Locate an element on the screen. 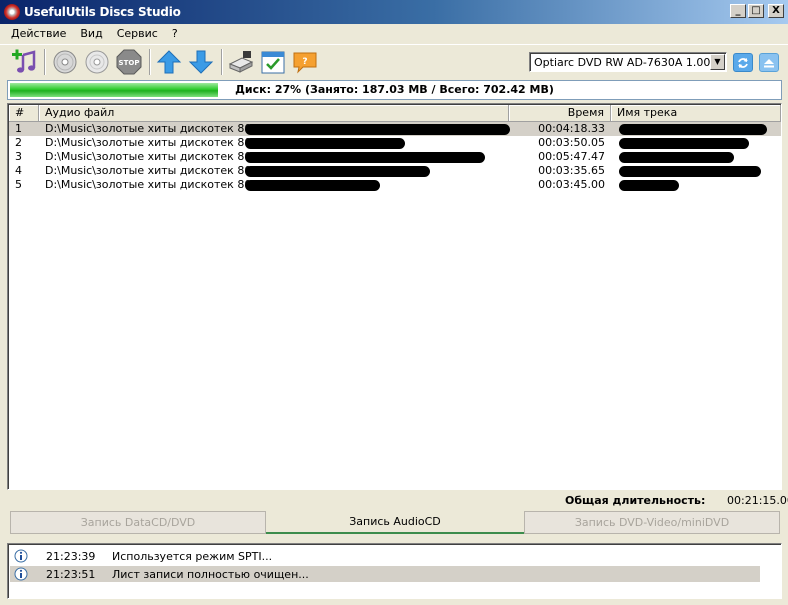 The height and width of the screenshot is (605, 788). tab-audio-cd: Запись AudioCD is located at coordinates (395, 522).